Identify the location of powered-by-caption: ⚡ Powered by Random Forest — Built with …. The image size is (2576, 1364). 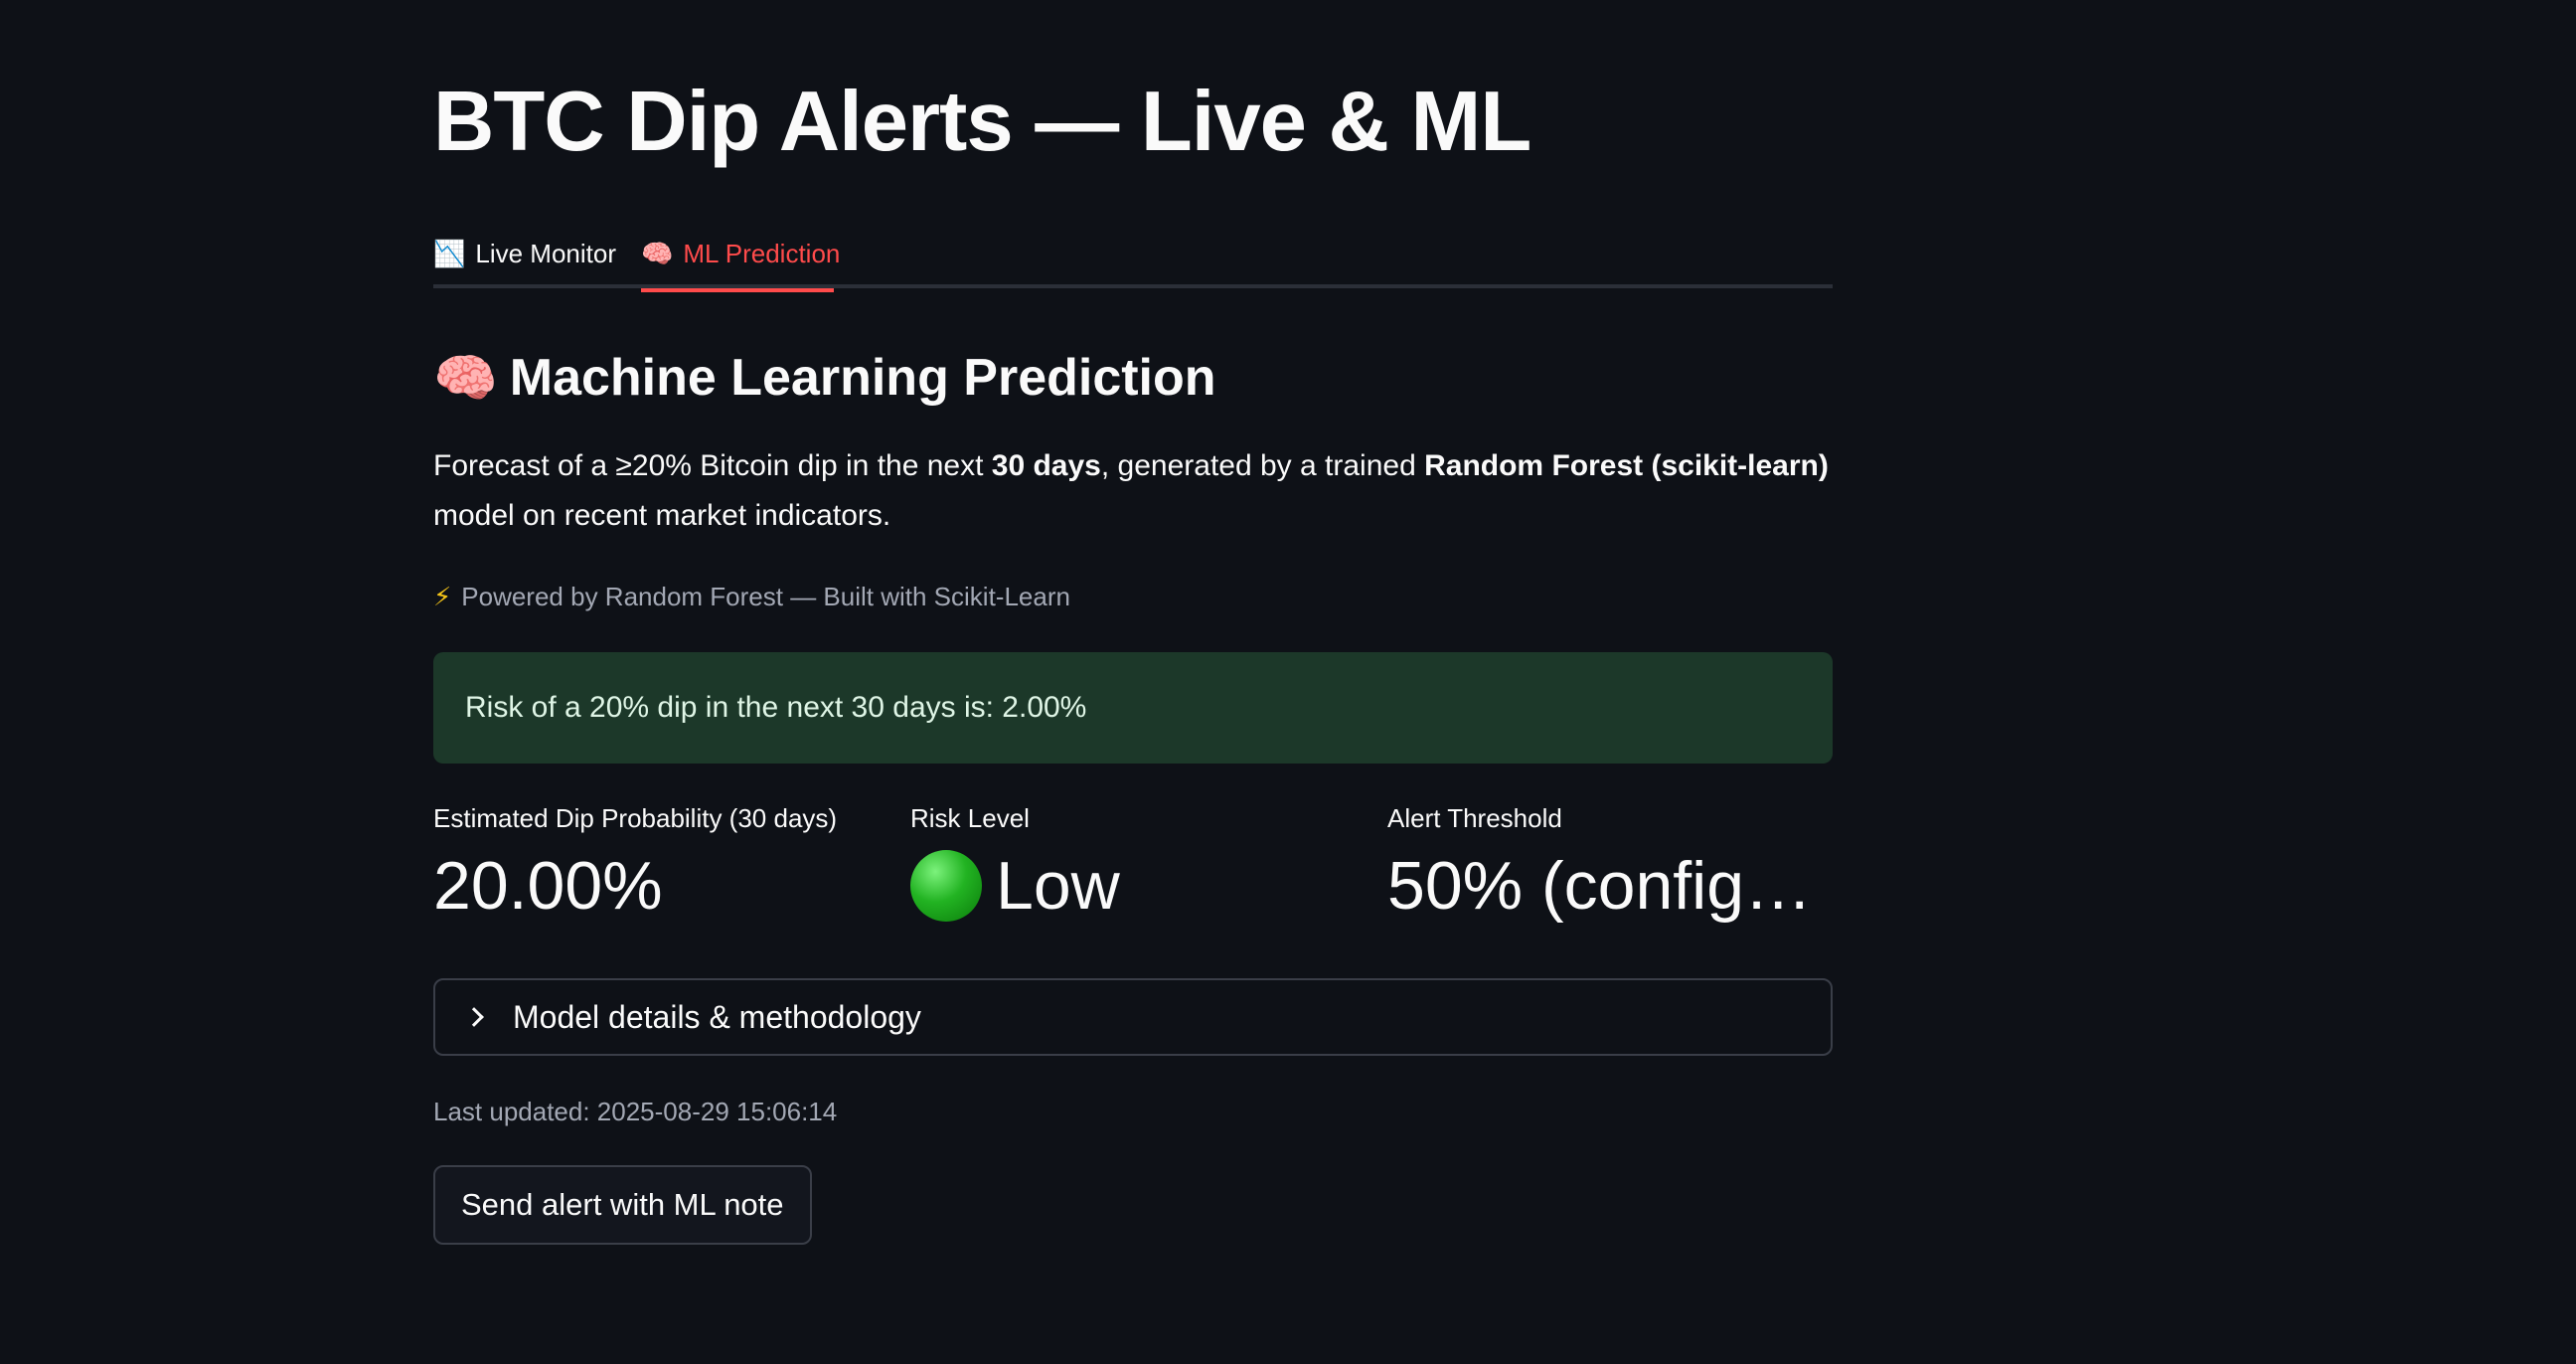
(751, 596).